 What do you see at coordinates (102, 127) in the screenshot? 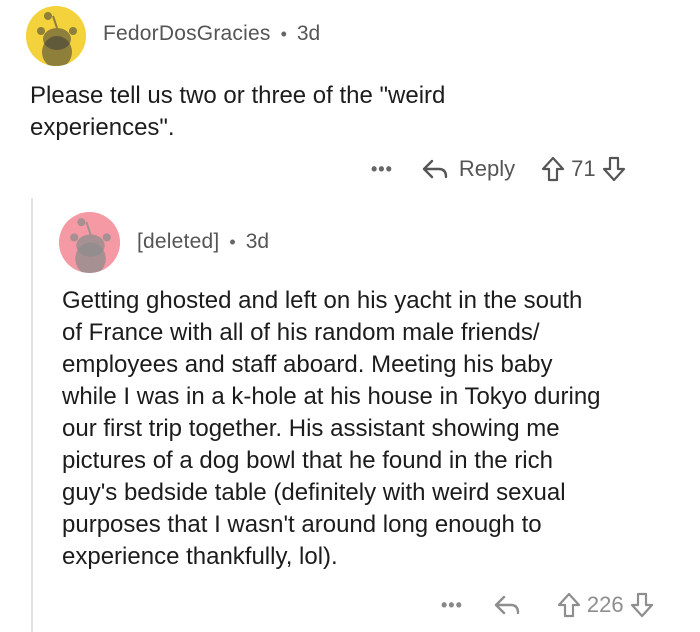
I see `comment-line: experiences".` at bounding box center [102, 127].